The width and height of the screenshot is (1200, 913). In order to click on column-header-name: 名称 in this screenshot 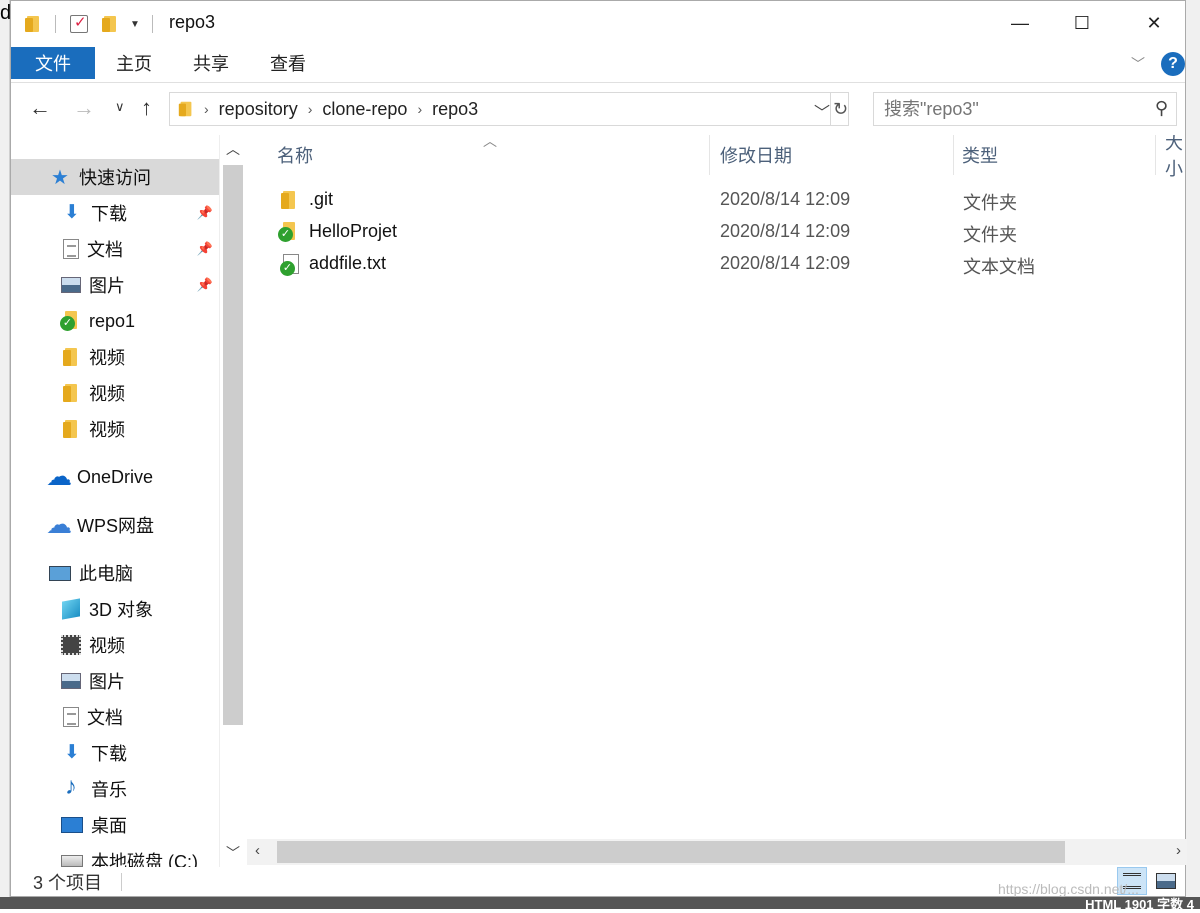, I will do `click(295, 155)`.